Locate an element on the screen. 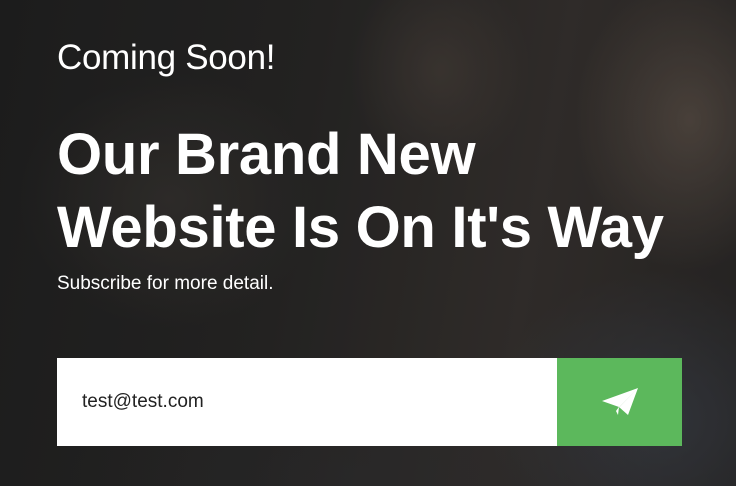 The width and height of the screenshot is (736, 486). headline-line-2: Website Is On It's Way is located at coordinates (360, 227).